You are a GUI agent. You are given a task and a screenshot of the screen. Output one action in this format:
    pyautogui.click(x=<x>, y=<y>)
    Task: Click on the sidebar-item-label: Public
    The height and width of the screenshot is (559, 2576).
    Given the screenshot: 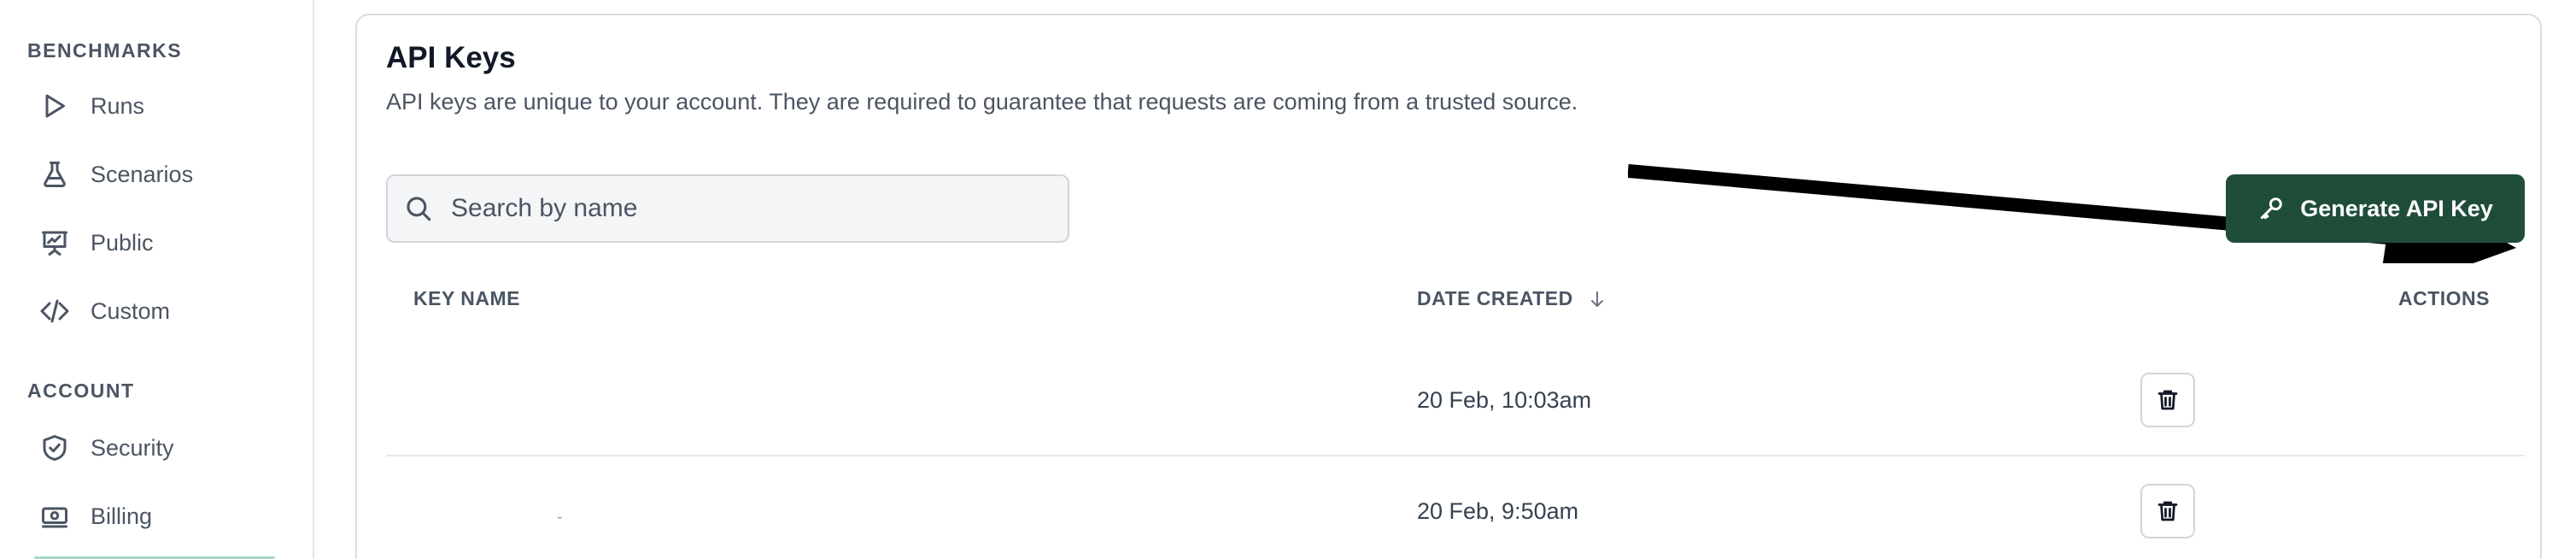 What is the action you would take?
    pyautogui.click(x=122, y=242)
    